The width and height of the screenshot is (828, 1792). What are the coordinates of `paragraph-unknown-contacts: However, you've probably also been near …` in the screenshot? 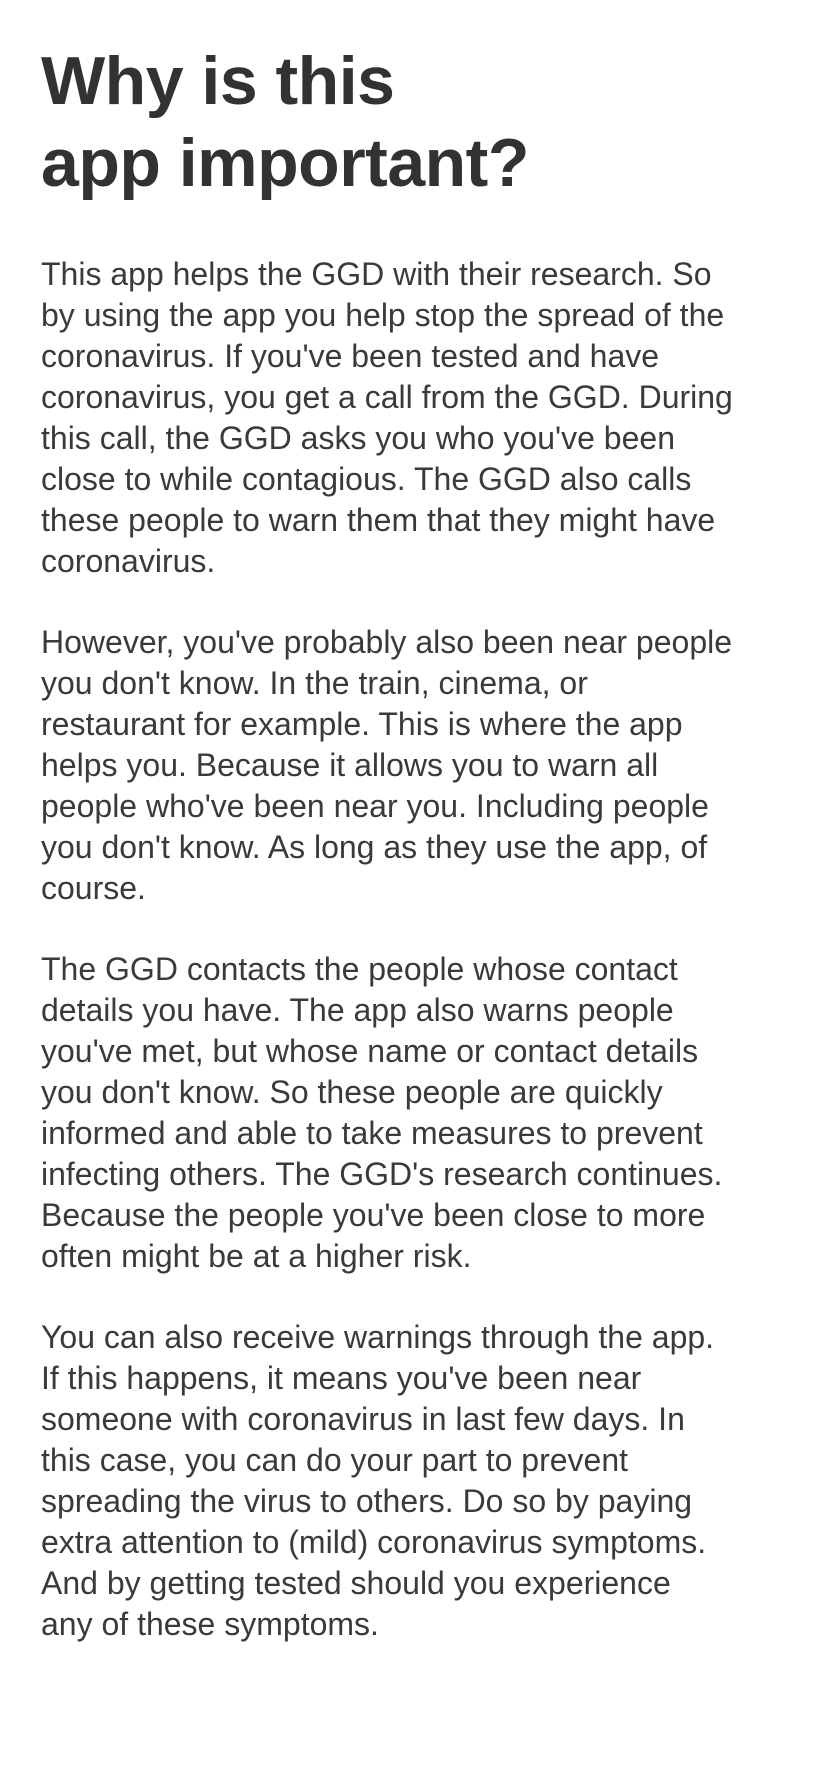 It's located at (421, 765).